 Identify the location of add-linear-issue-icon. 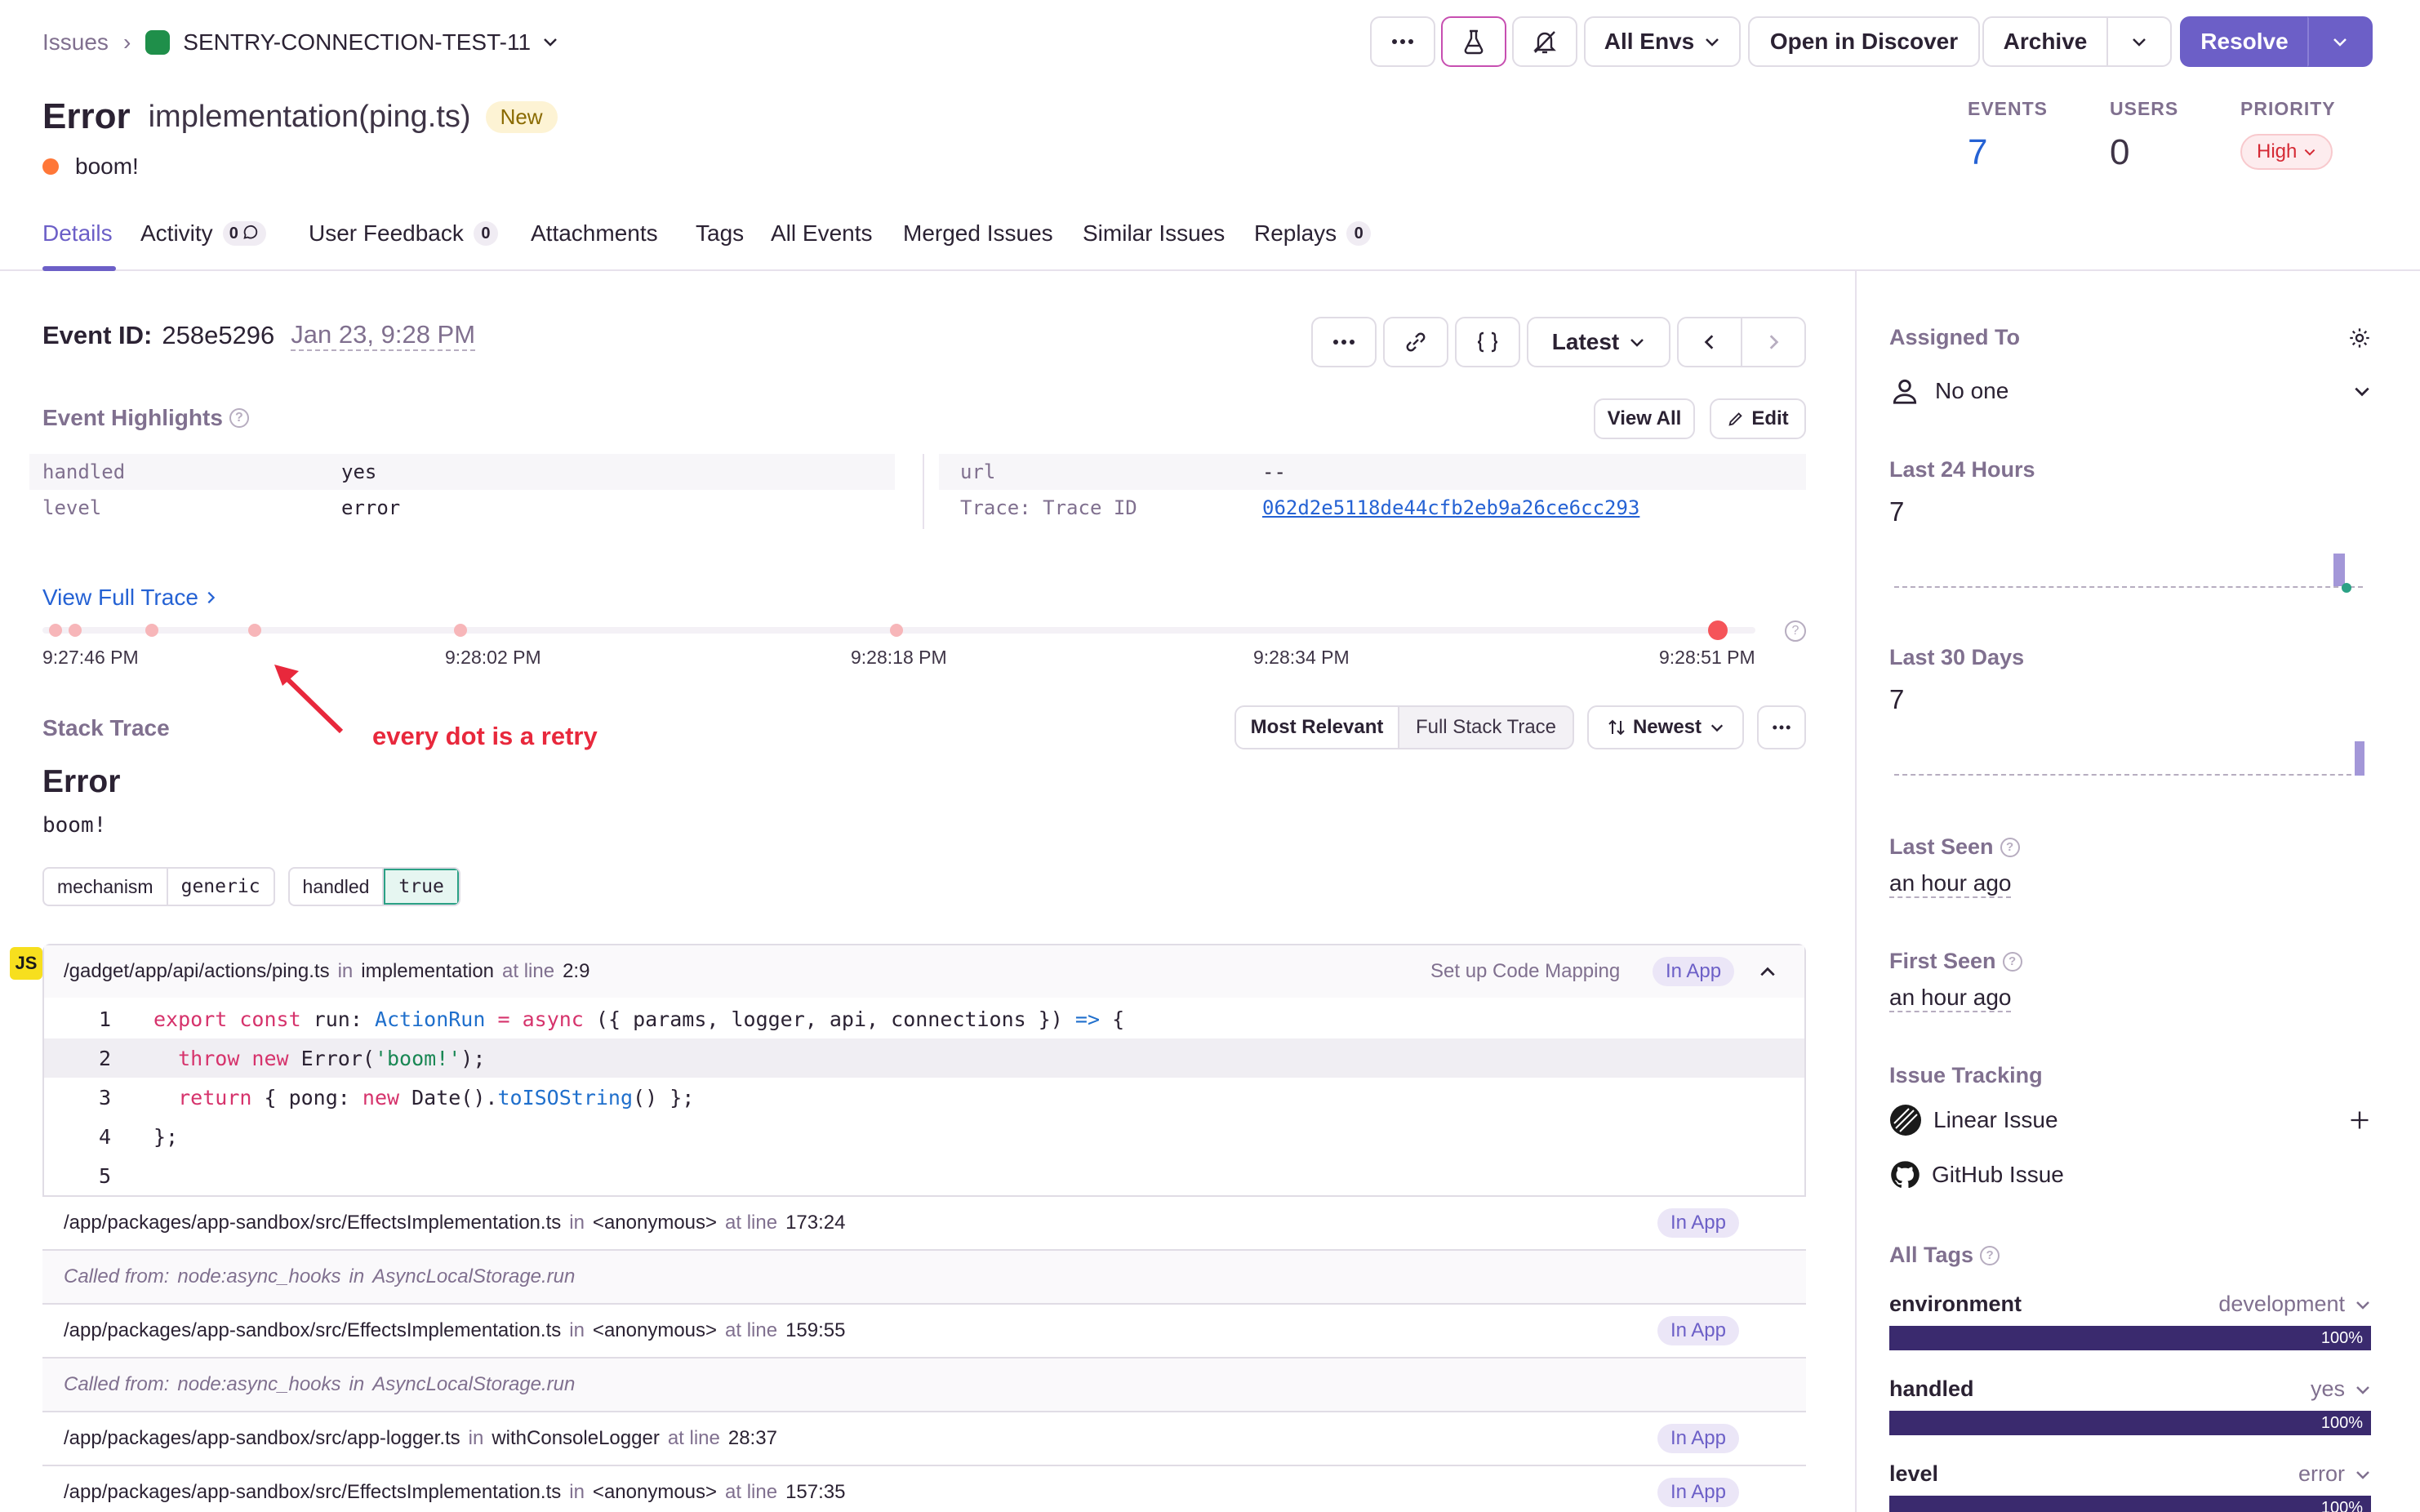
(2359, 1120).